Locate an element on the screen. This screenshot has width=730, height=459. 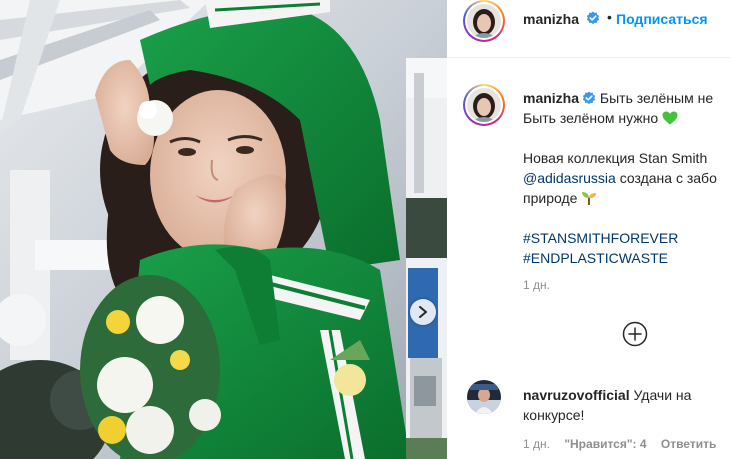
author-avatar is located at coordinates (484, 21).